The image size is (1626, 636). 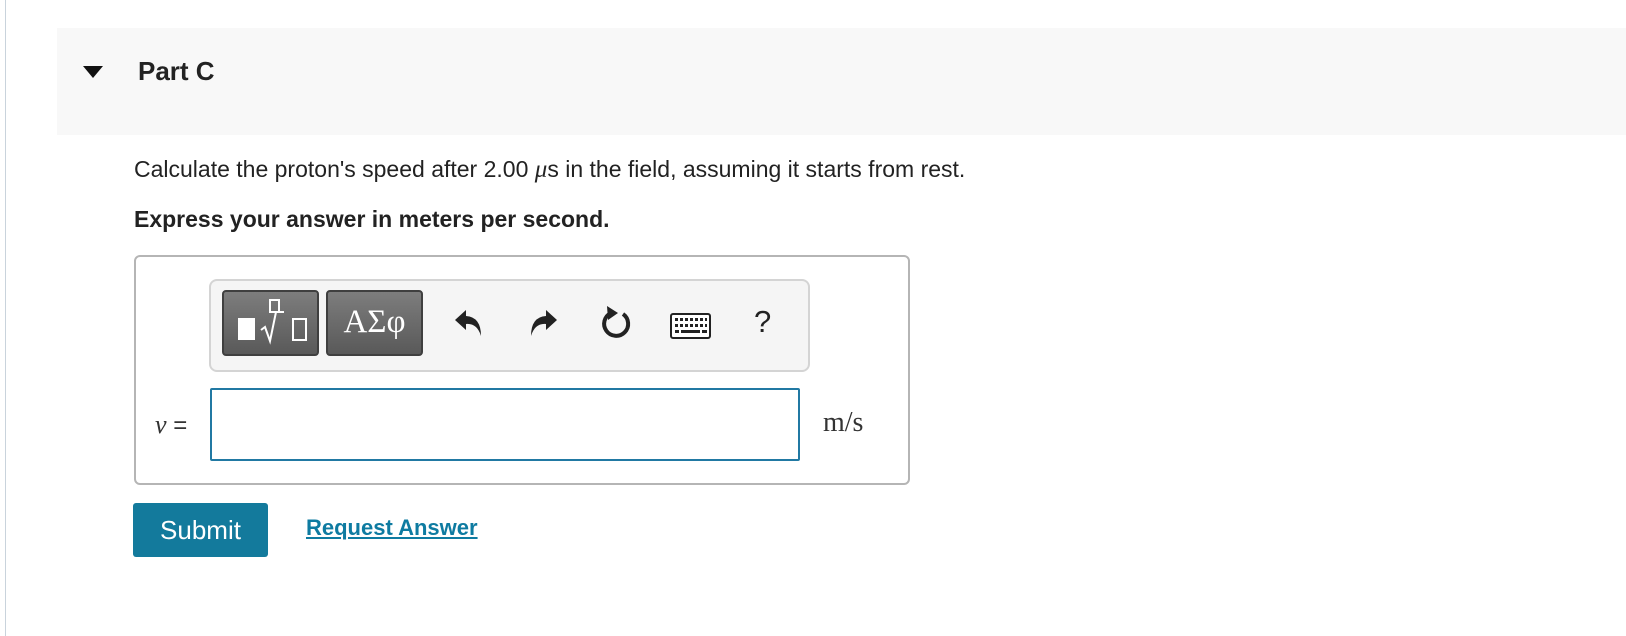 I want to click on answer-units: m/s, so click(x=843, y=422).